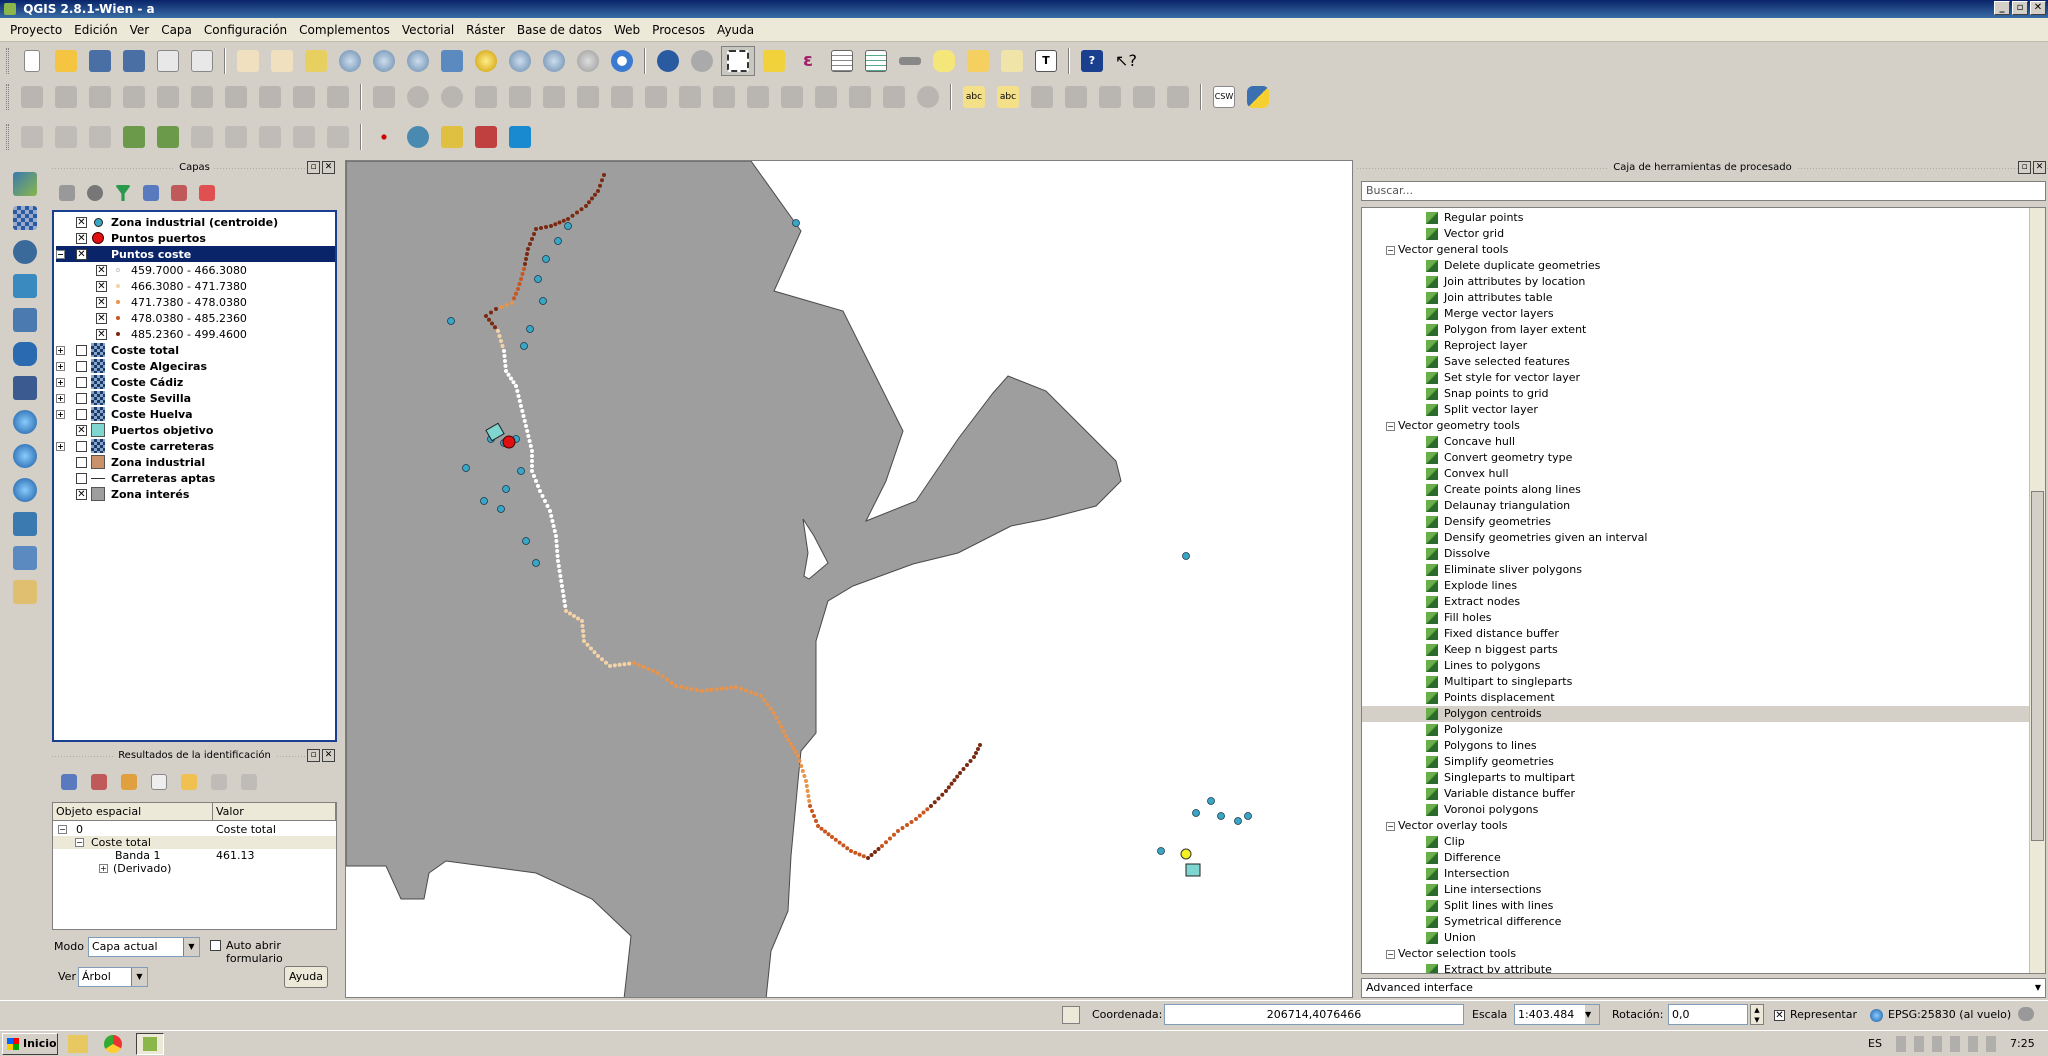 The image size is (2048, 1056). I want to click on processing-algorithm: Line intersections, so click(1483, 890).